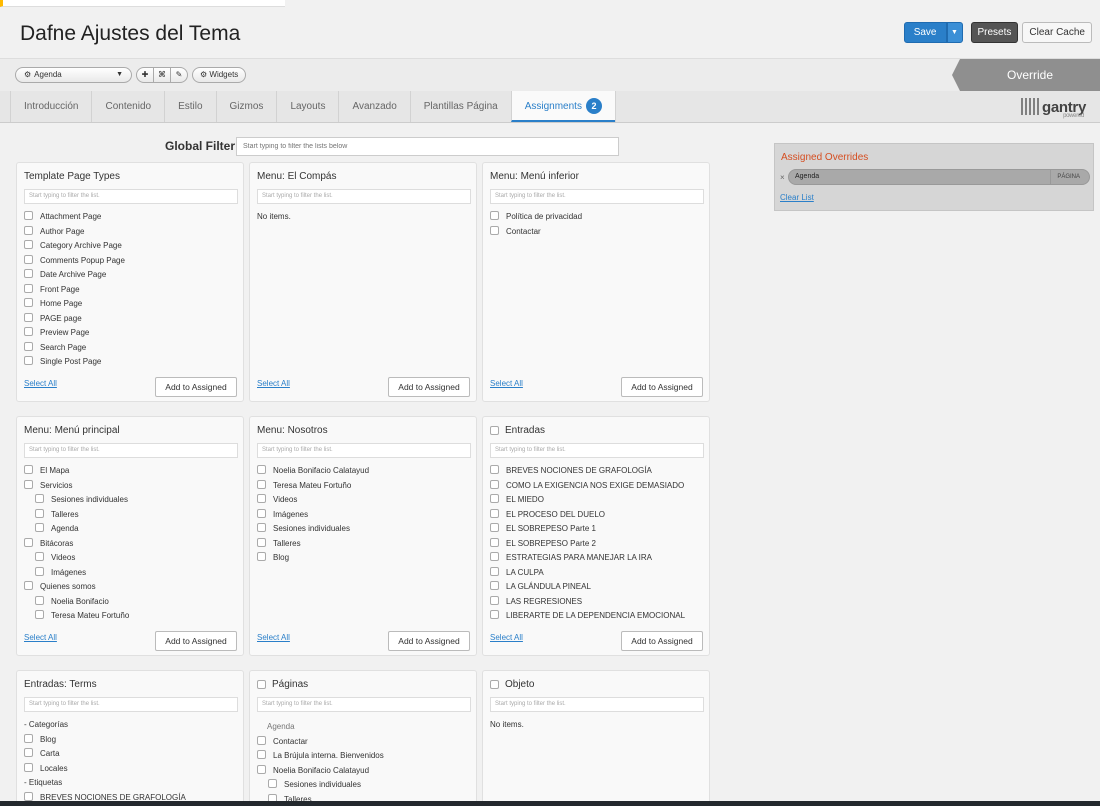 This screenshot has height=806, width=1100. What do you see at coordinates (73, 75) in the screenshot?
I see `override-select: ⚙ Agenda ▼` at bounding box center [73, 75].